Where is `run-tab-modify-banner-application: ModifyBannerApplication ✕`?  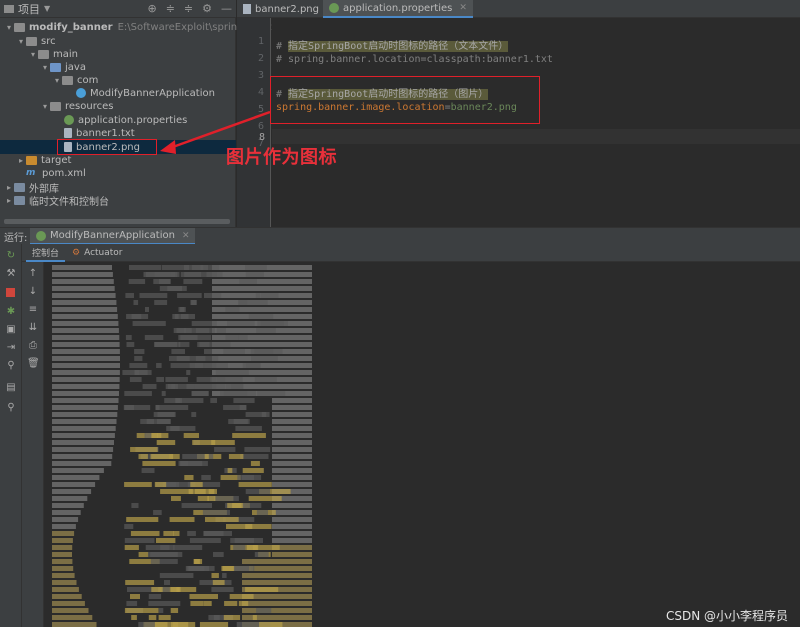
run-tab-modify-banner-application: ModifyBannerApplication ✕ is located at coordinates (113, 236).